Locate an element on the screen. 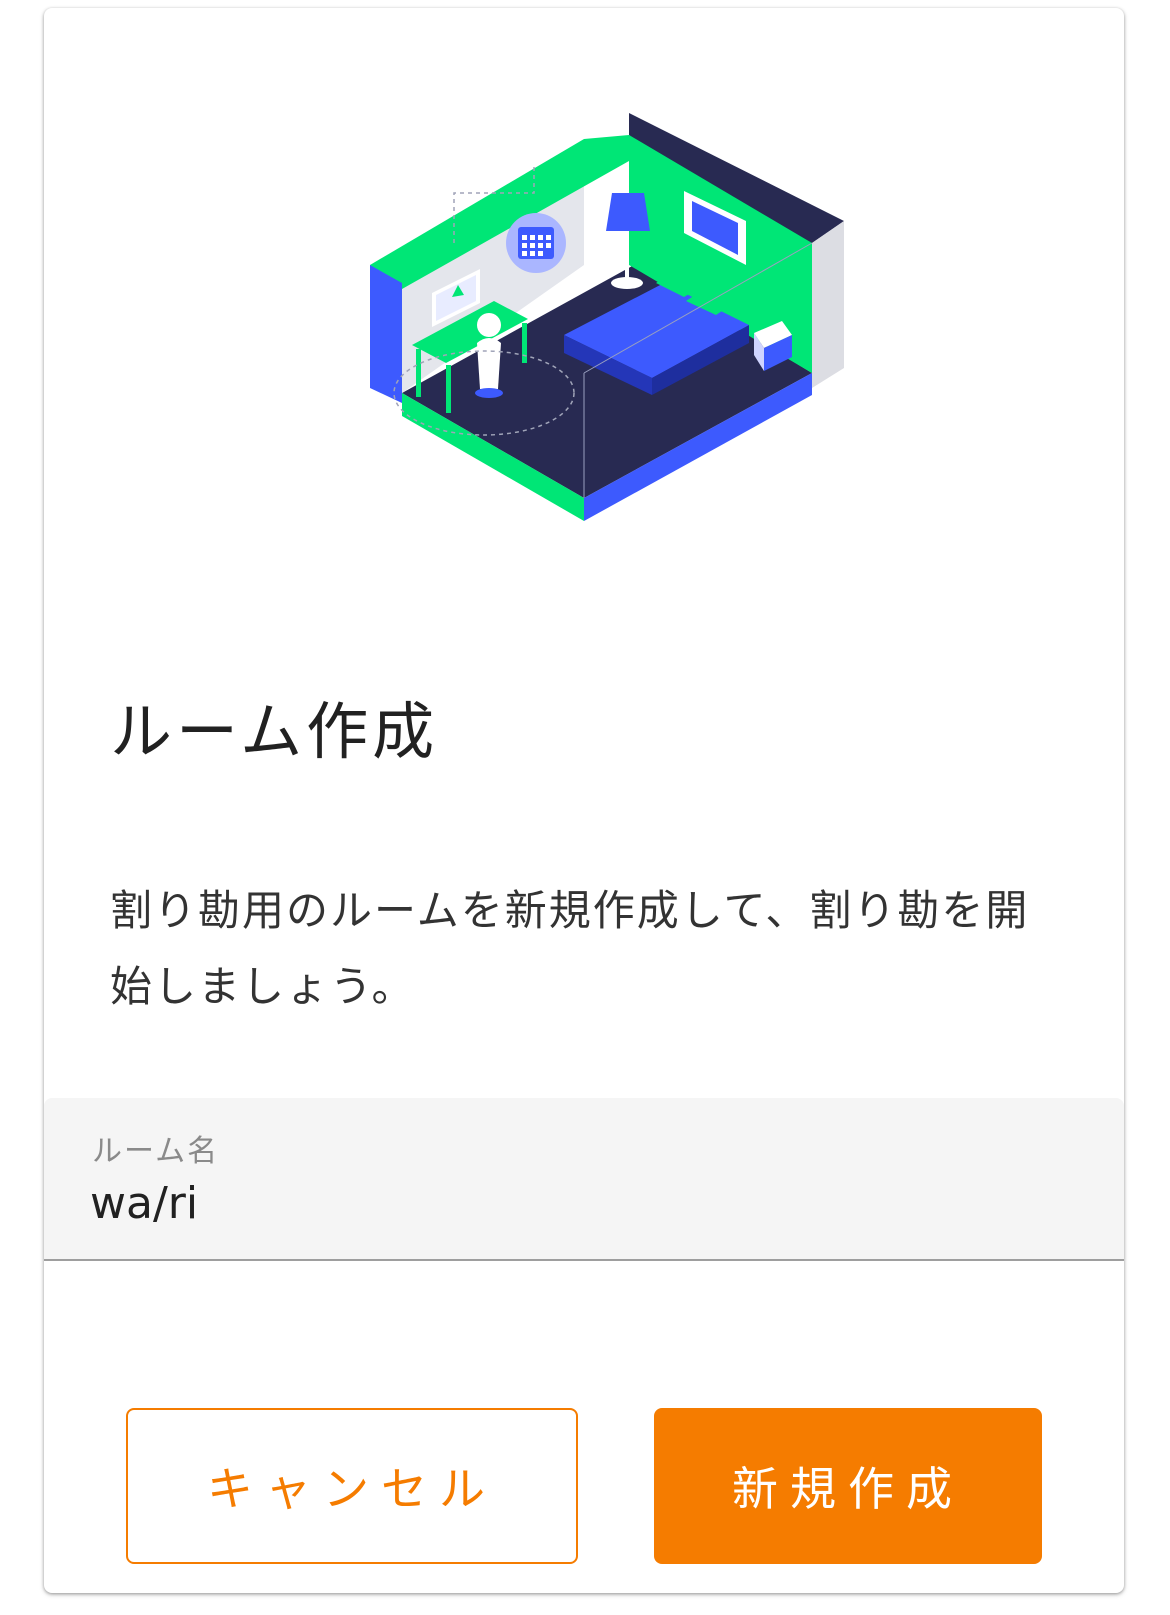 The image size is (1170, 1615). room-name-field: ルーム名 is located at coordinates (584, 1179).